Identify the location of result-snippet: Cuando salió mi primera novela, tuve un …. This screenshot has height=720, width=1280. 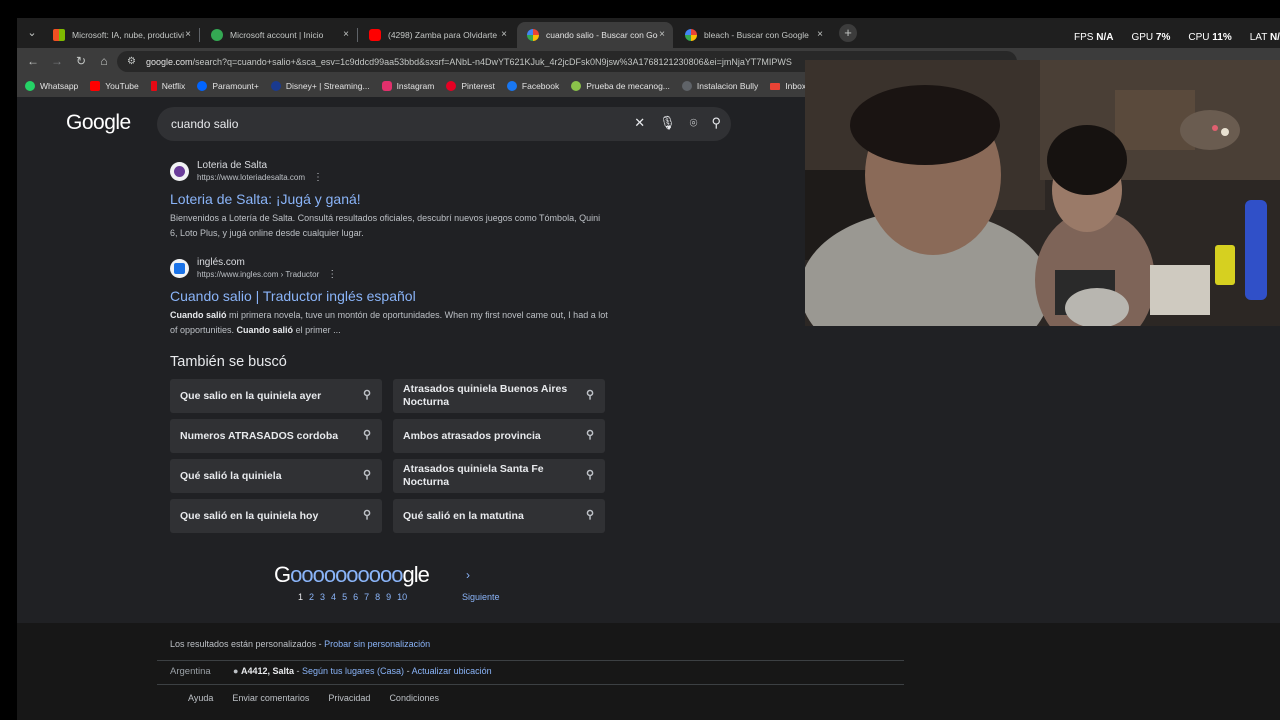
(389, 322).